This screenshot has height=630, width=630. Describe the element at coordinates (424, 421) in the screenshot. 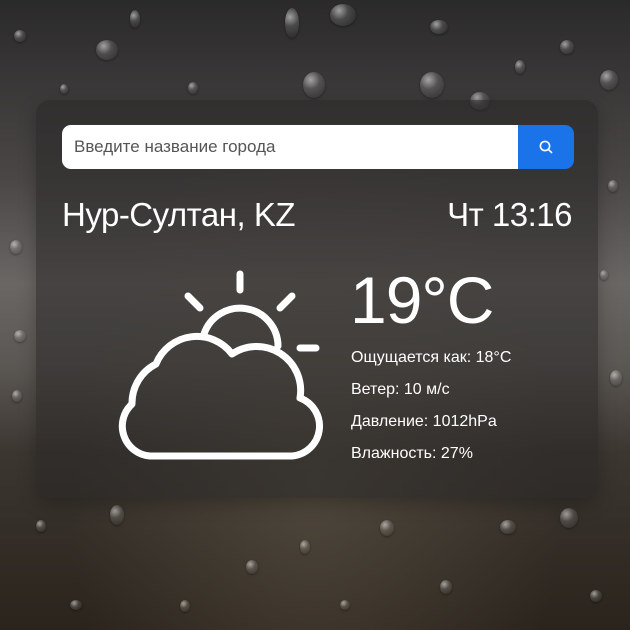

I see `pressure: Давление: 1012hPa` at that location.